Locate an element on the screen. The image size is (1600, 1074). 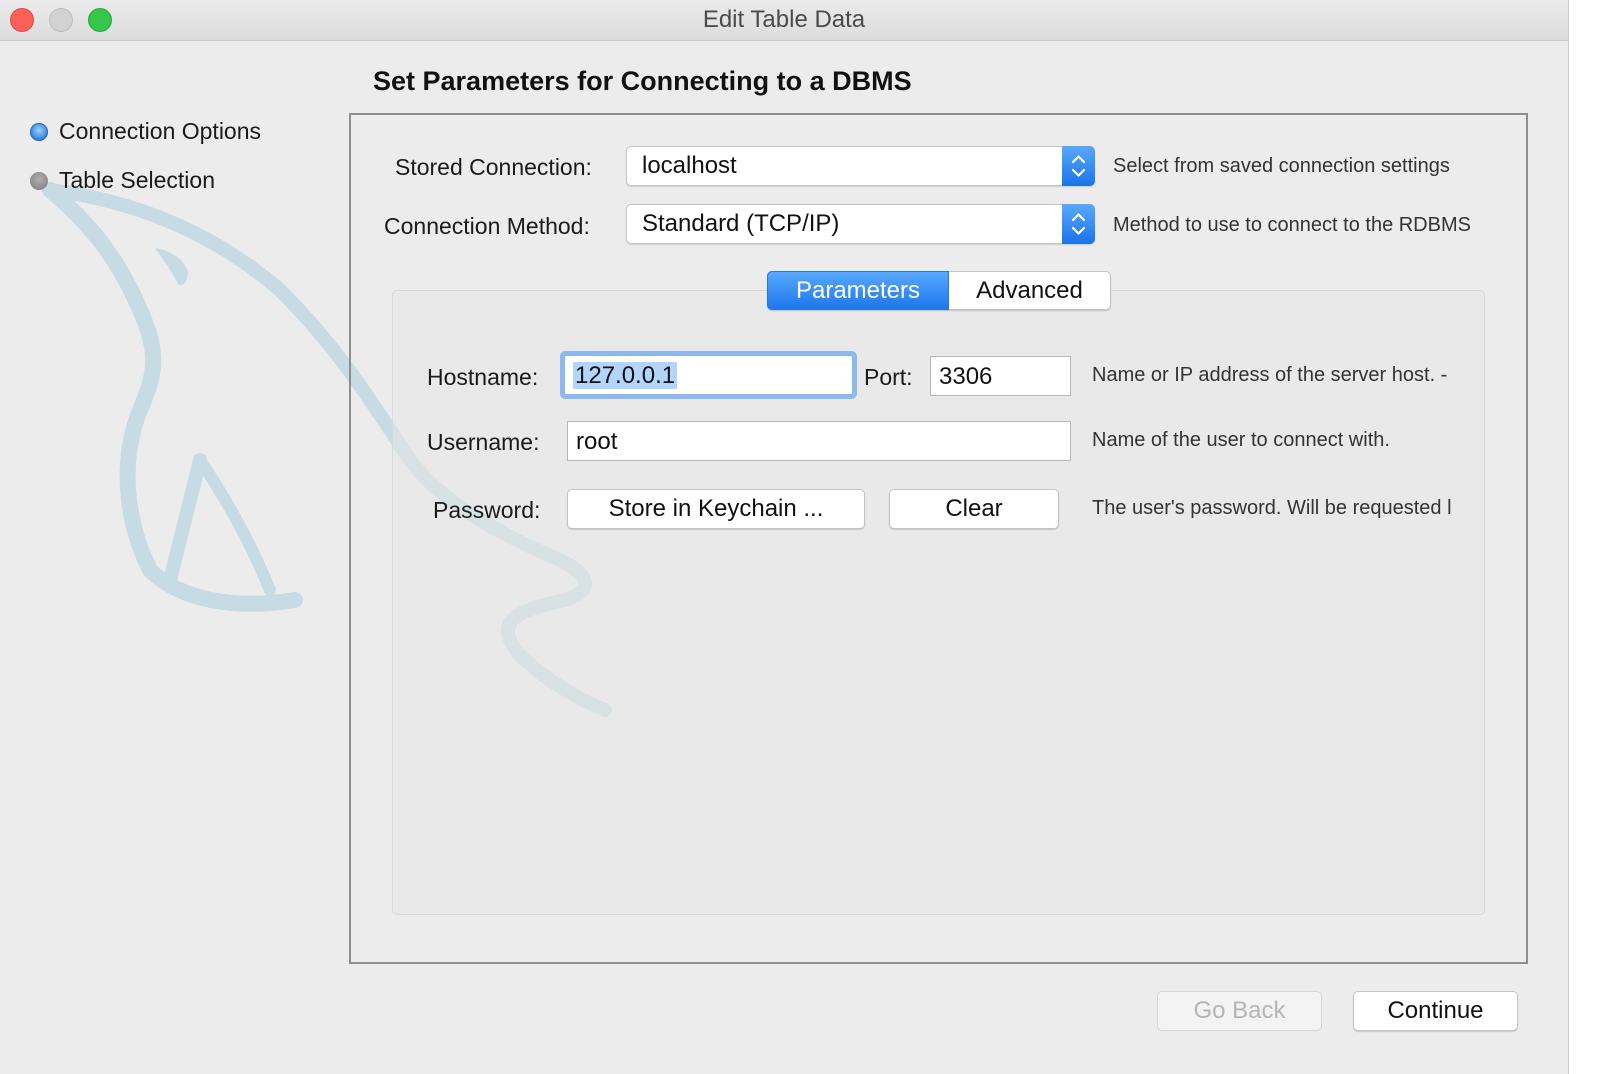
stored-connection-value: localhost is located at coordinates (689, 165).